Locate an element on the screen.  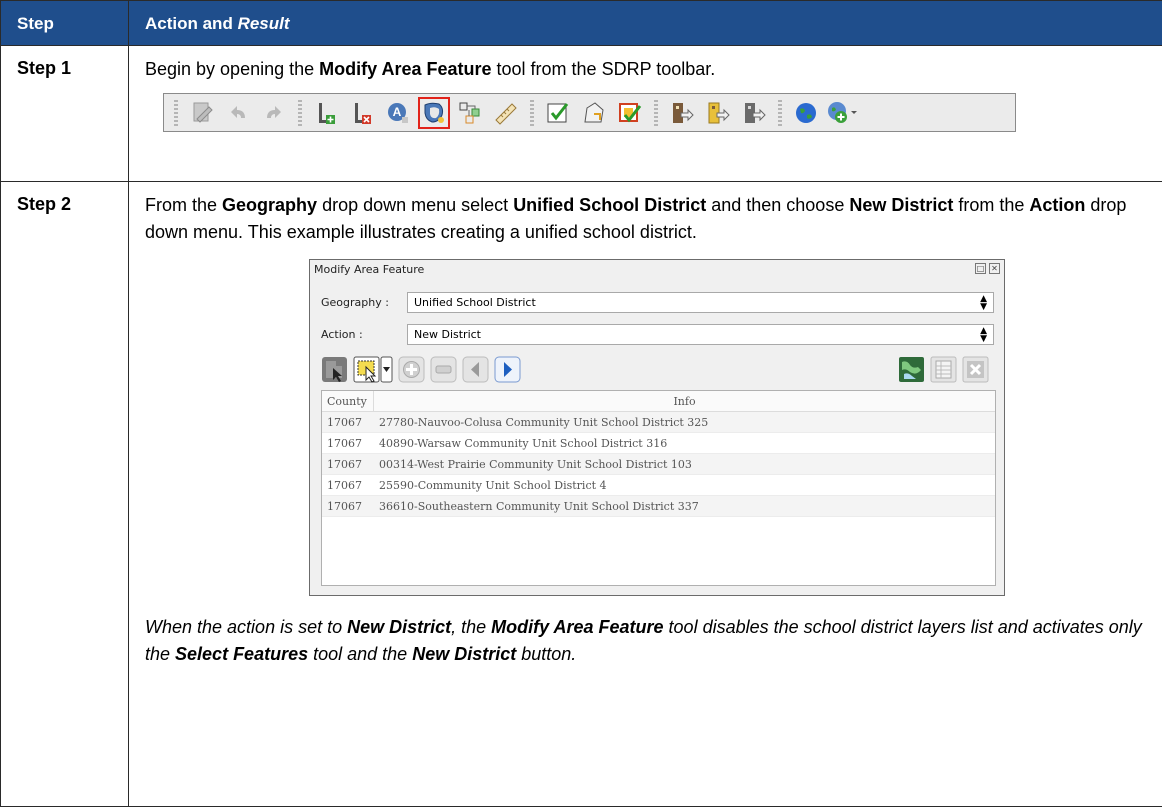
edit-icon is located at coordinates (202, 113).